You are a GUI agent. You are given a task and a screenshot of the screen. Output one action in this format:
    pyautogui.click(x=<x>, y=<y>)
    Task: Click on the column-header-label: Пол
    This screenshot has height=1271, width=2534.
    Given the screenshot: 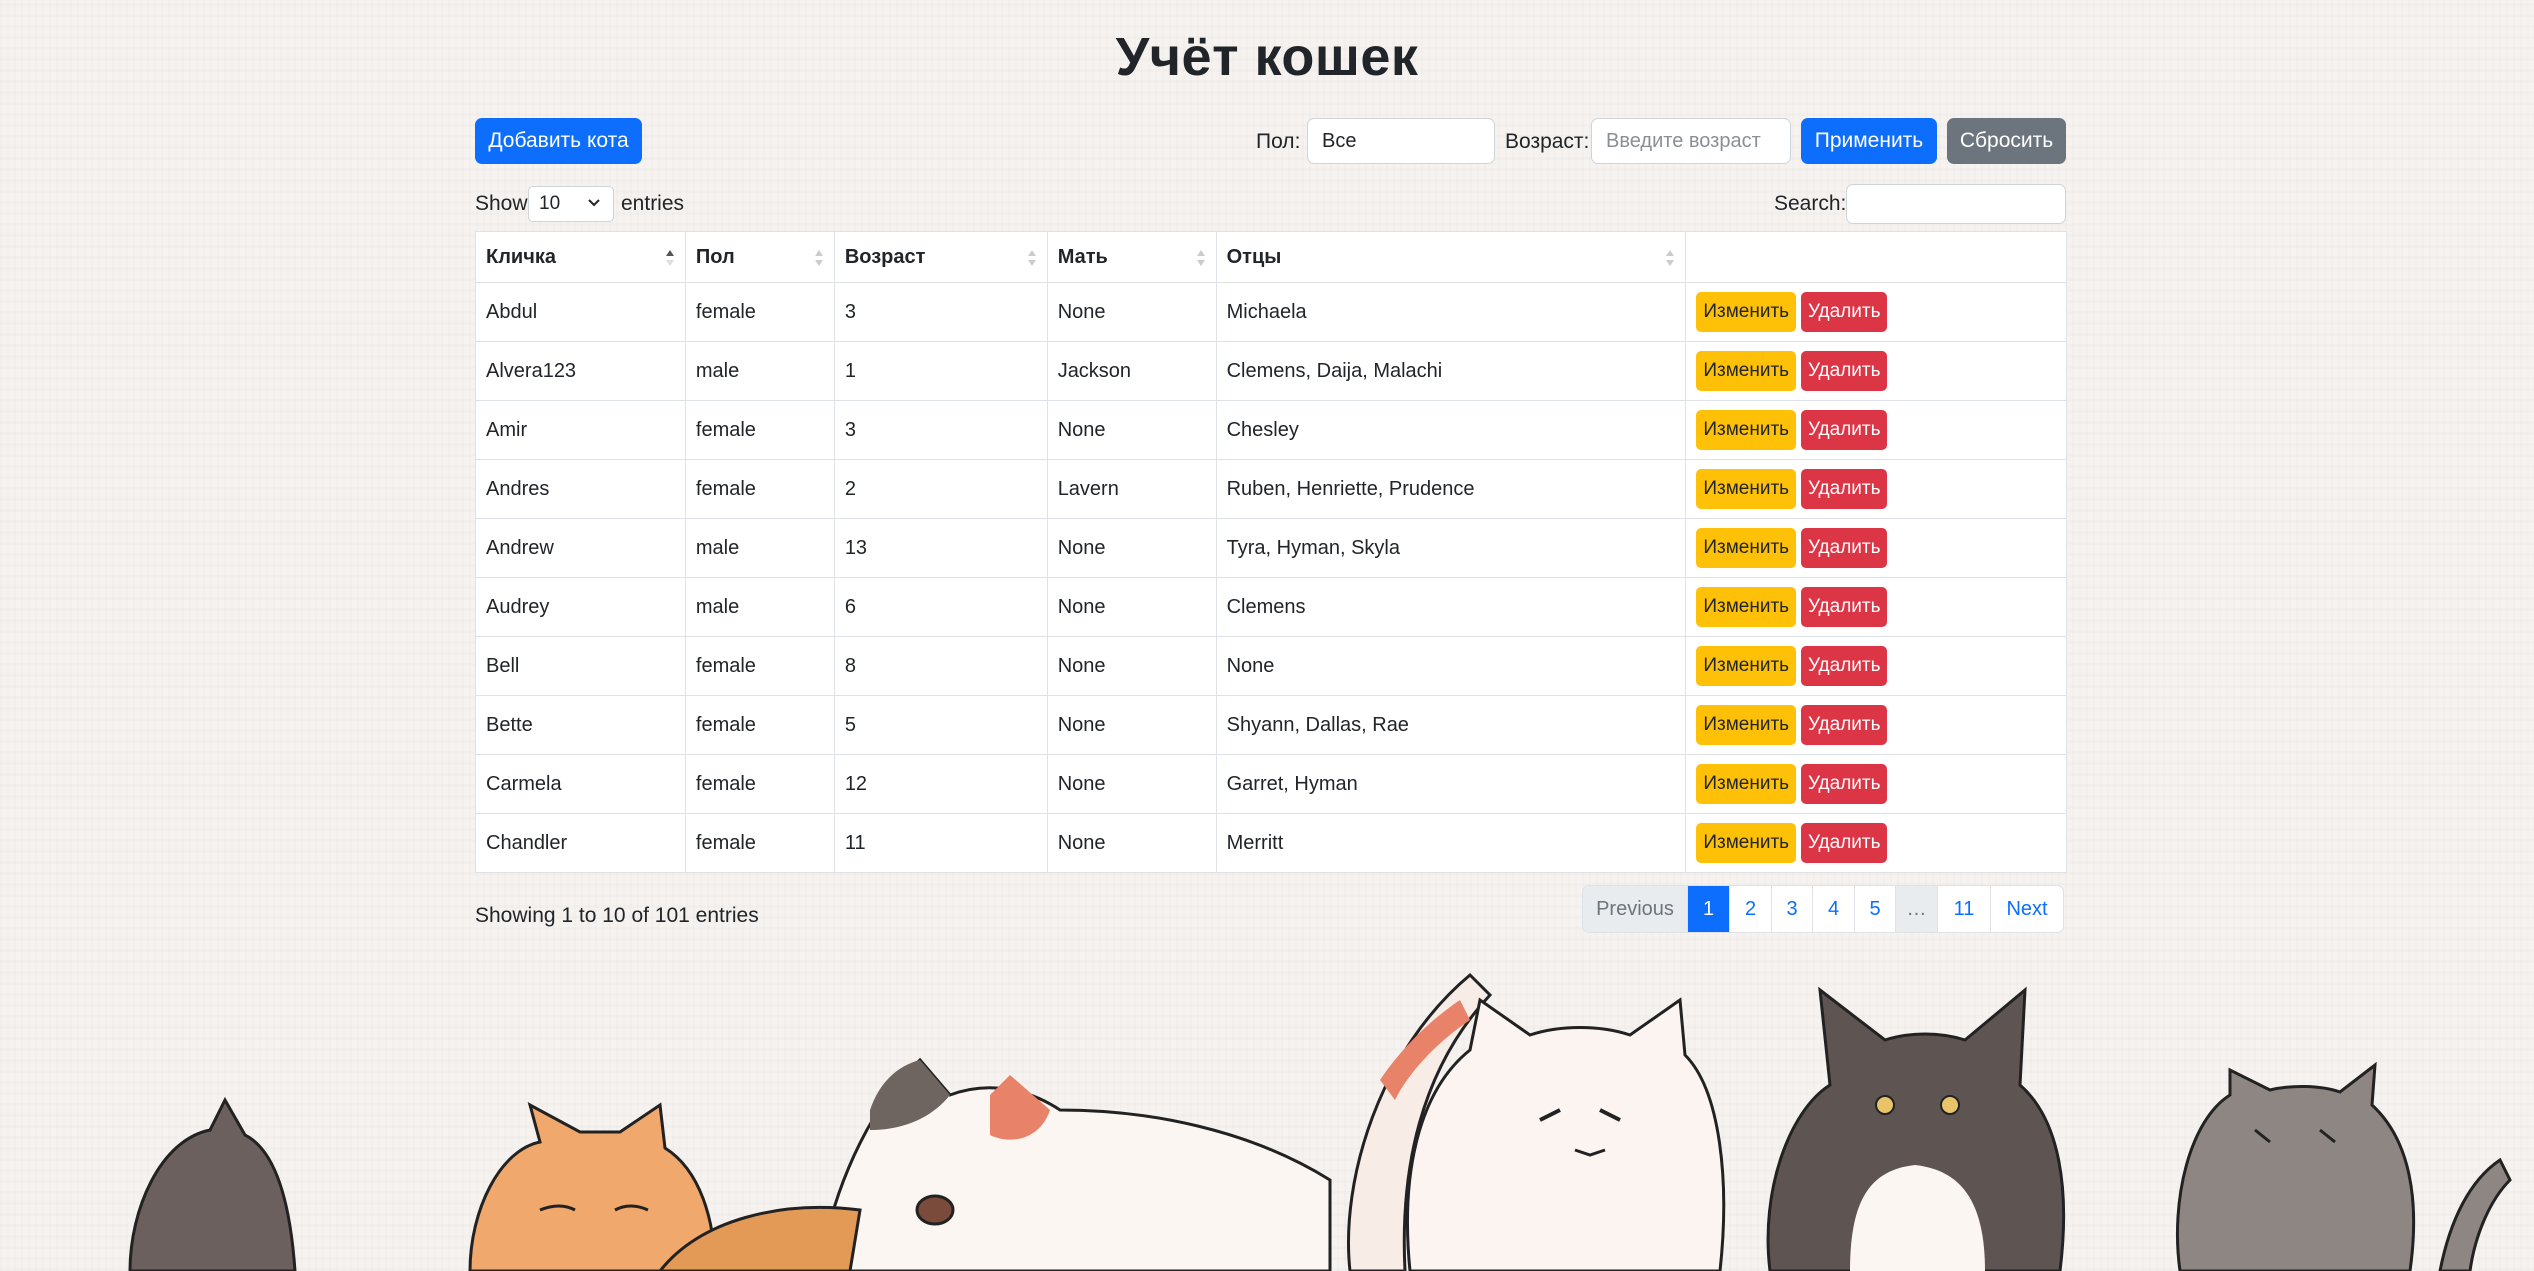 What is the action you would take?
    pyautogui.click(x=715, y=256)
    